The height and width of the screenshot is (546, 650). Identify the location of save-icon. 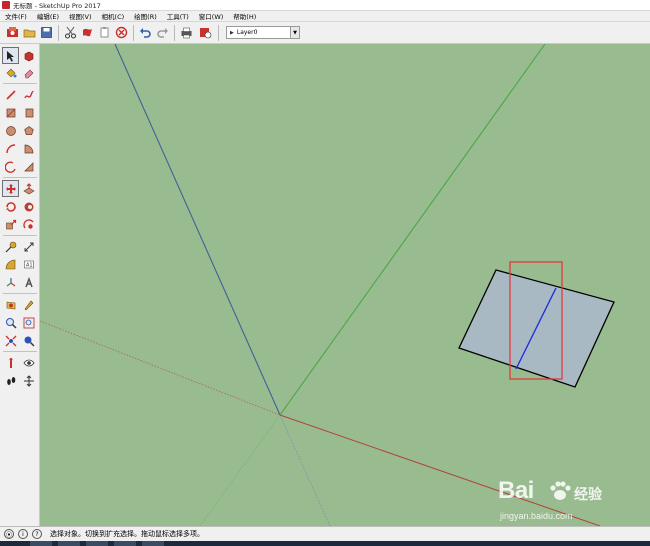
(46, 32).